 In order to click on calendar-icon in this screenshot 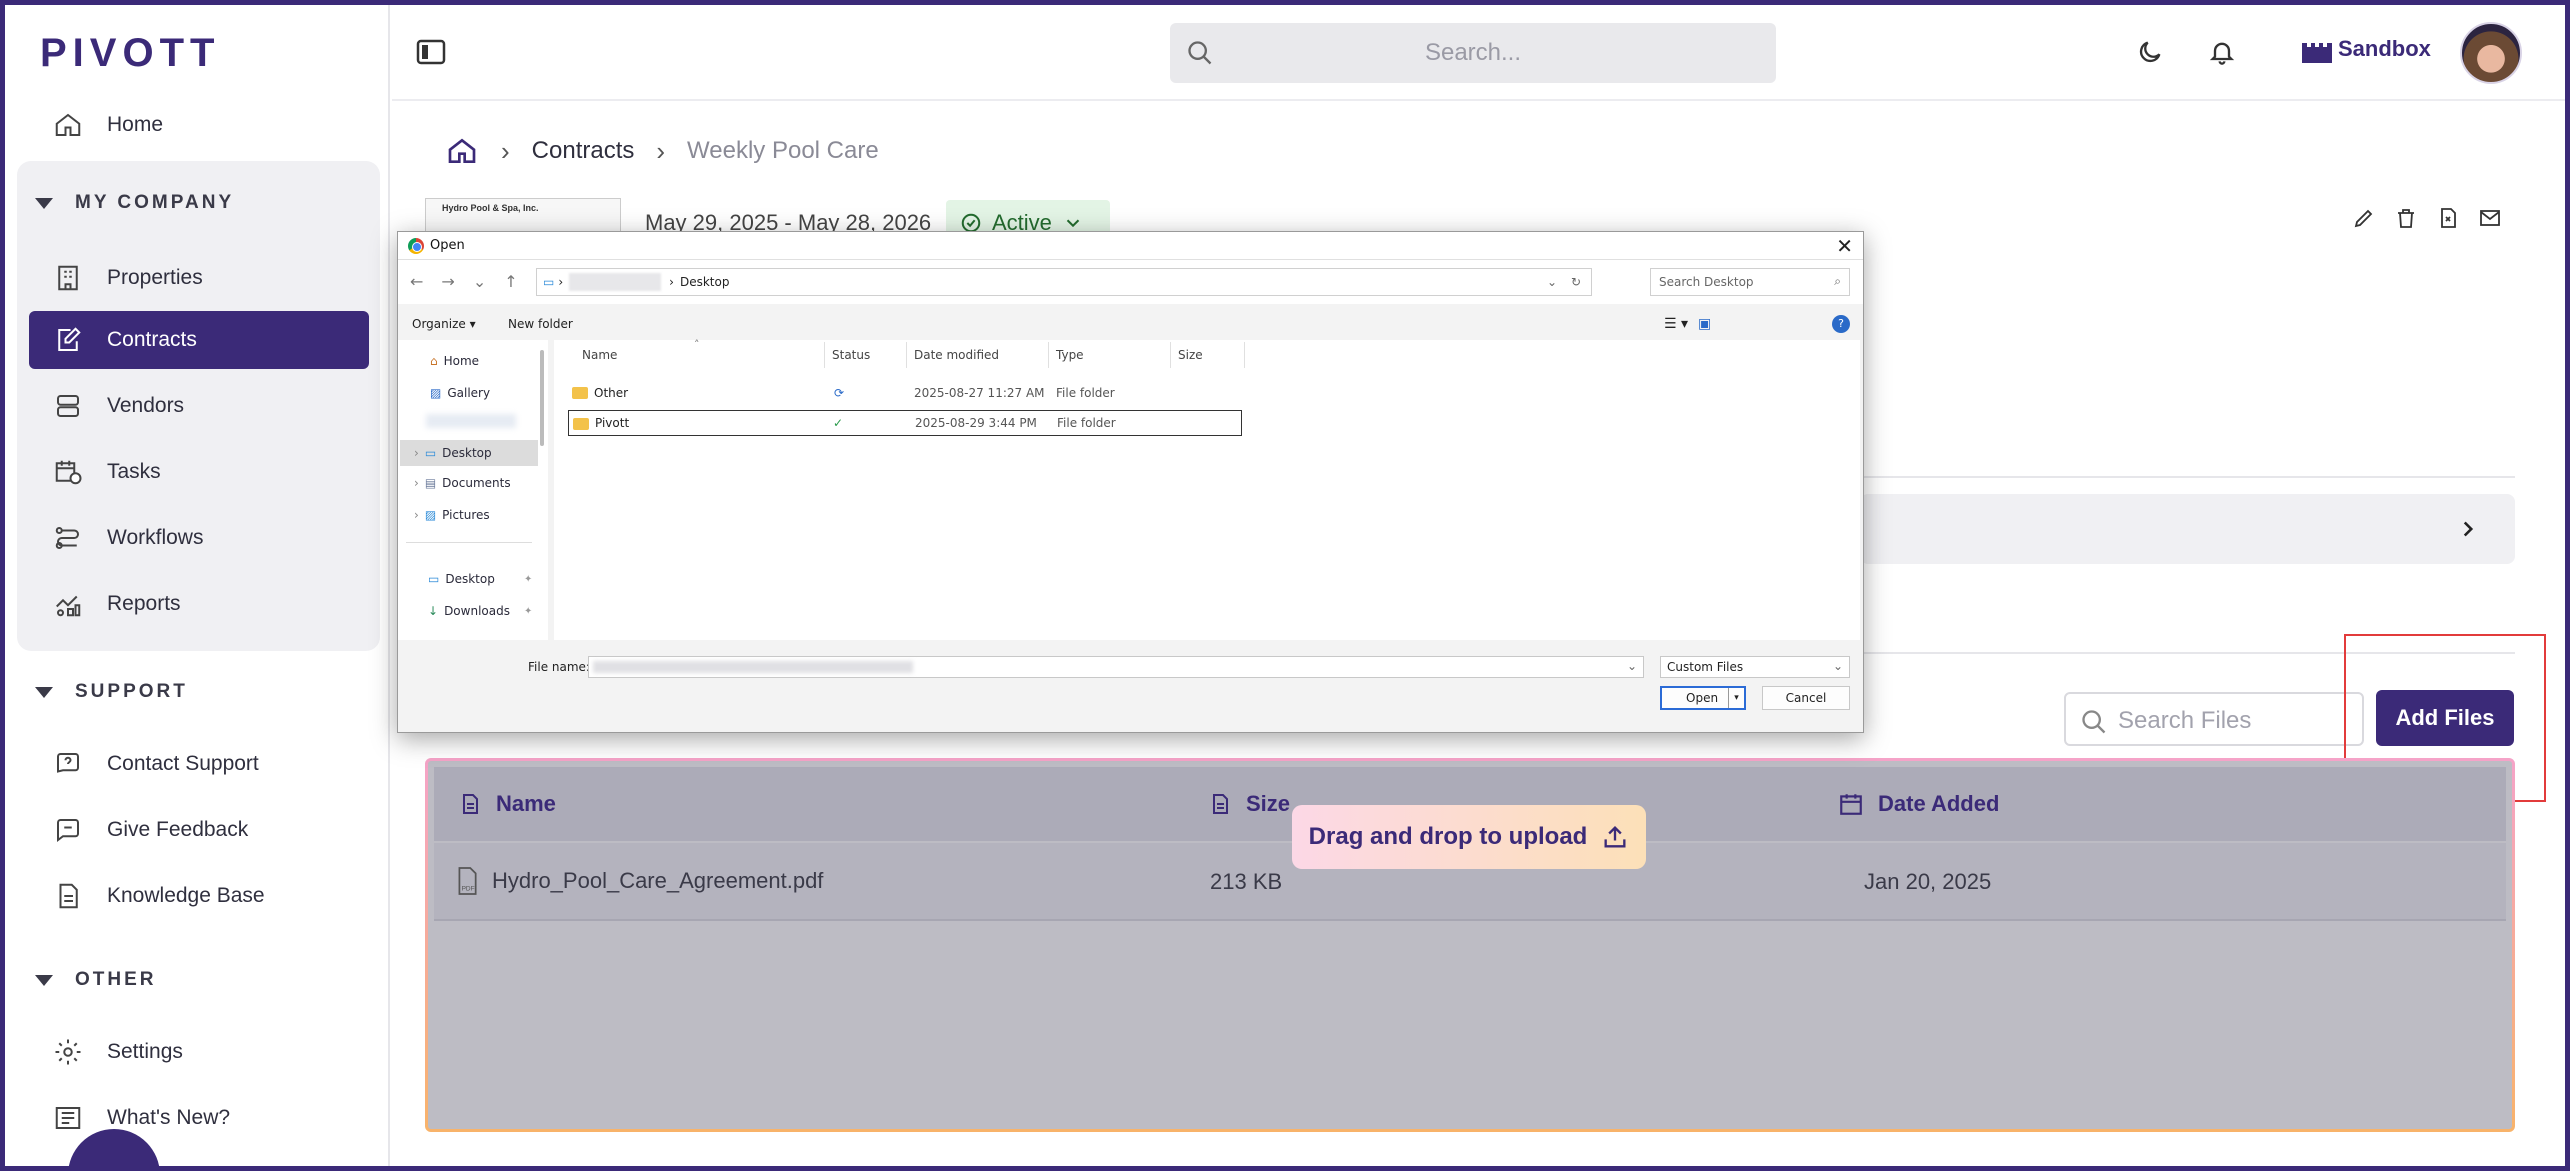, I will do `click(1851, 804)`.